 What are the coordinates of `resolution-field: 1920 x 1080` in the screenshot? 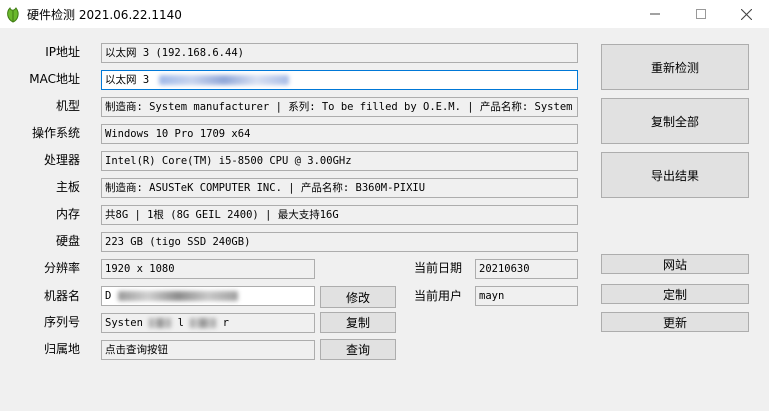 It's located at (208, 269).